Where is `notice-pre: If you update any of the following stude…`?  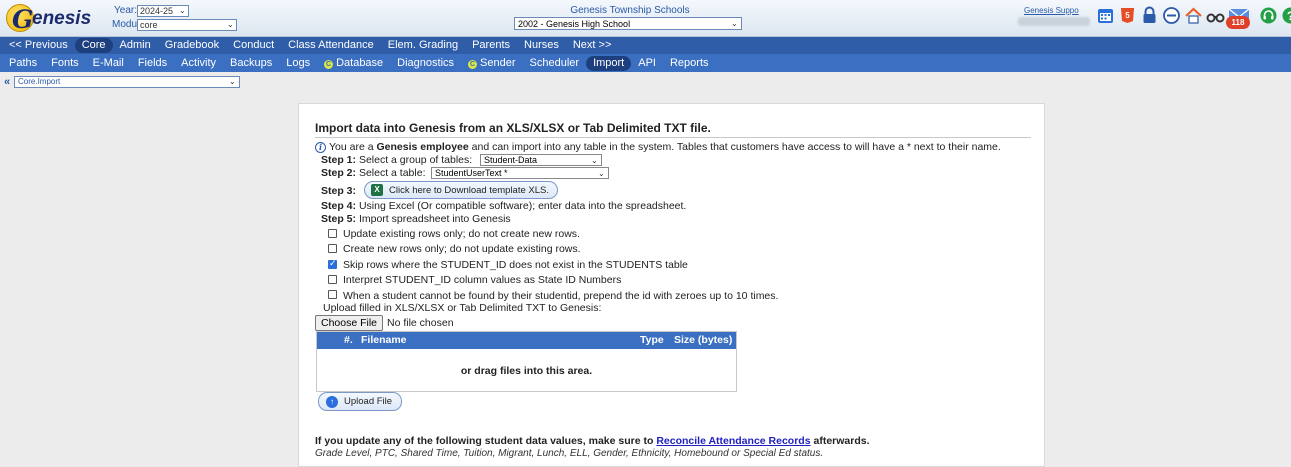
notice-pre: If you update any of the following stude… is located at coordinates (486, 441).